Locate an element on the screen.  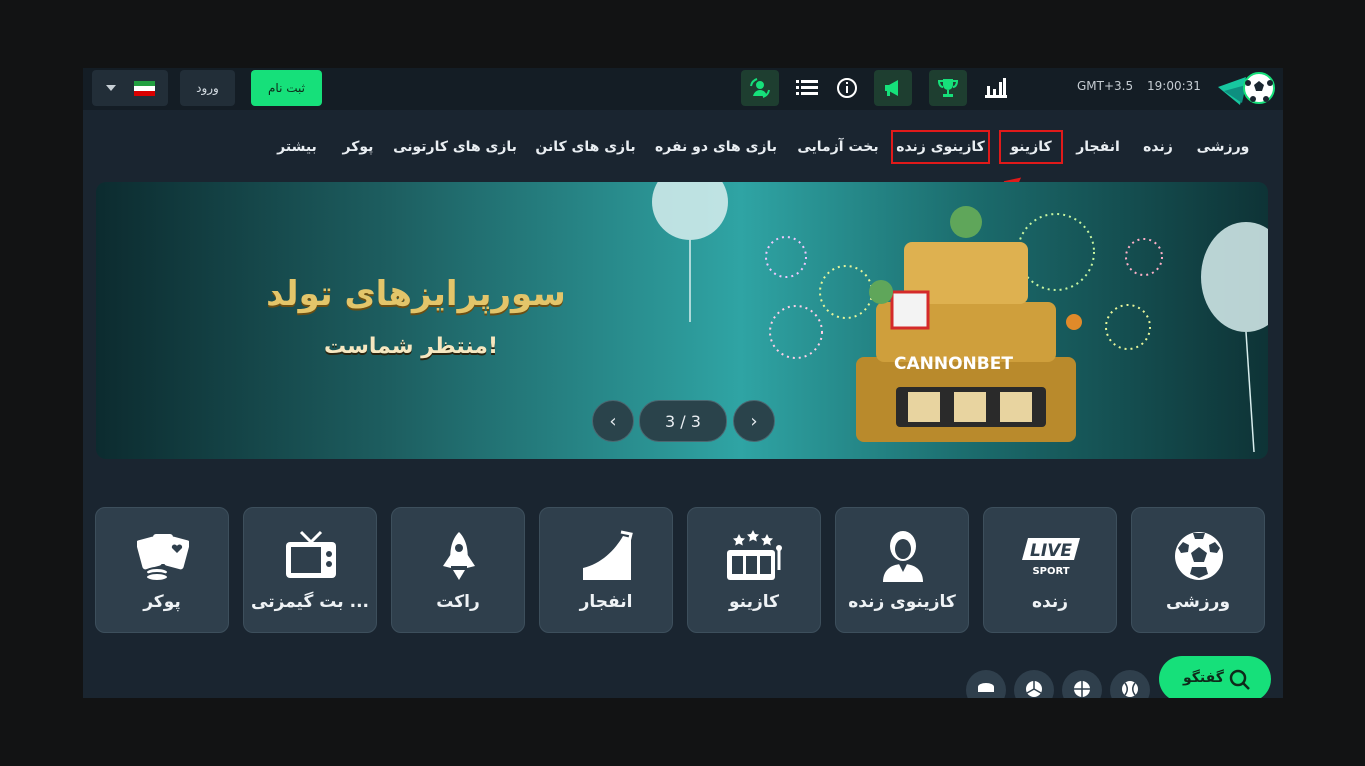
promotions-button is located at coordinates (893, 88).